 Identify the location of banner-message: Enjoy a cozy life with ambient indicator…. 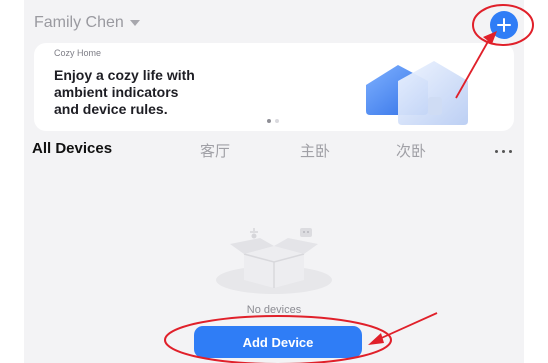
(124, 92).